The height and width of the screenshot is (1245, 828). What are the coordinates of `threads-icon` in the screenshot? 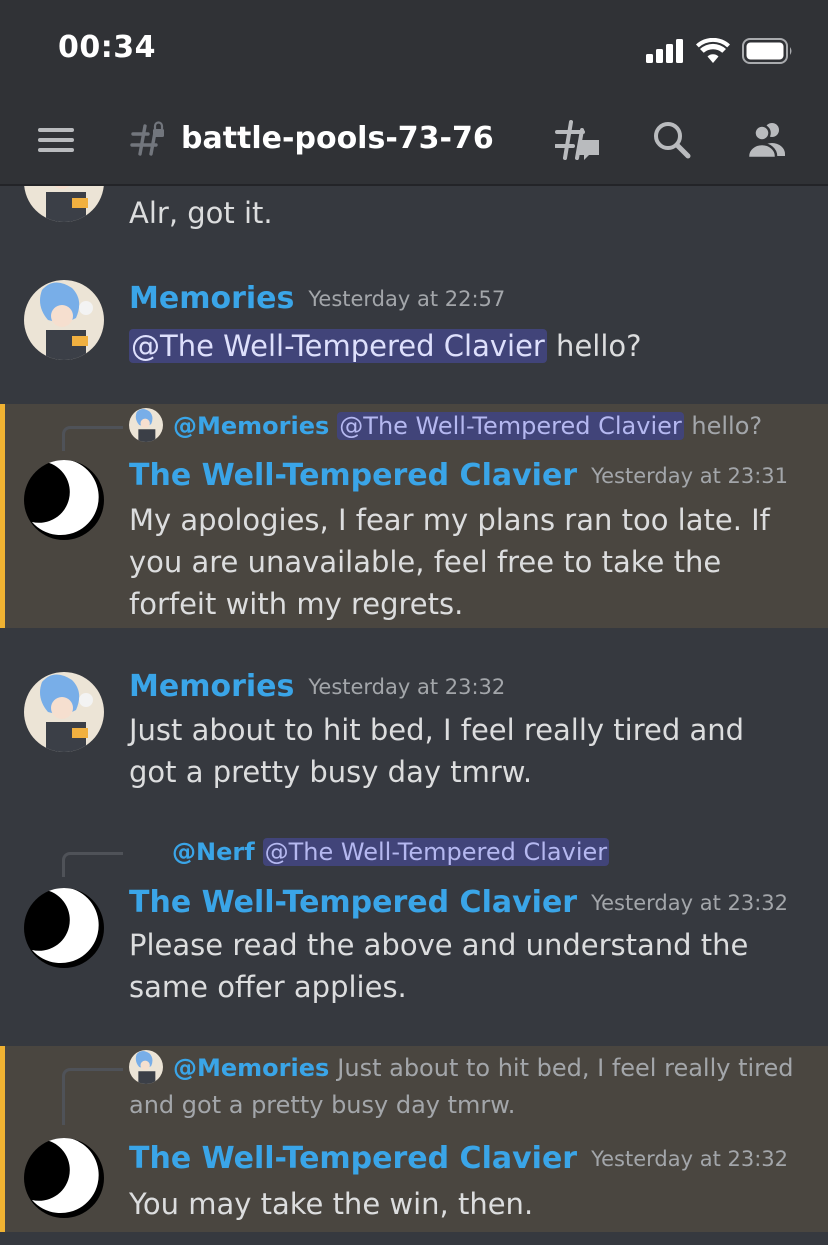 It's located at (578, 140).